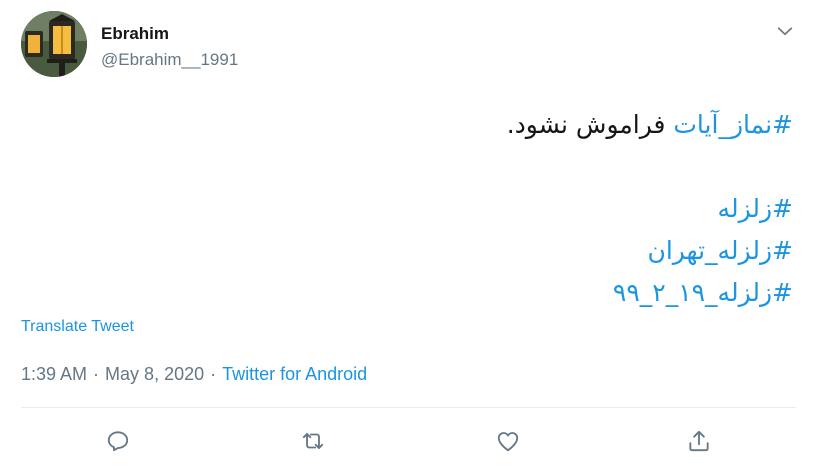  What do you see at coordinates (720, 250) in the screenshot?
I see `hashtag-link: #زلزله_تهران` at bounding box center [720, 250].